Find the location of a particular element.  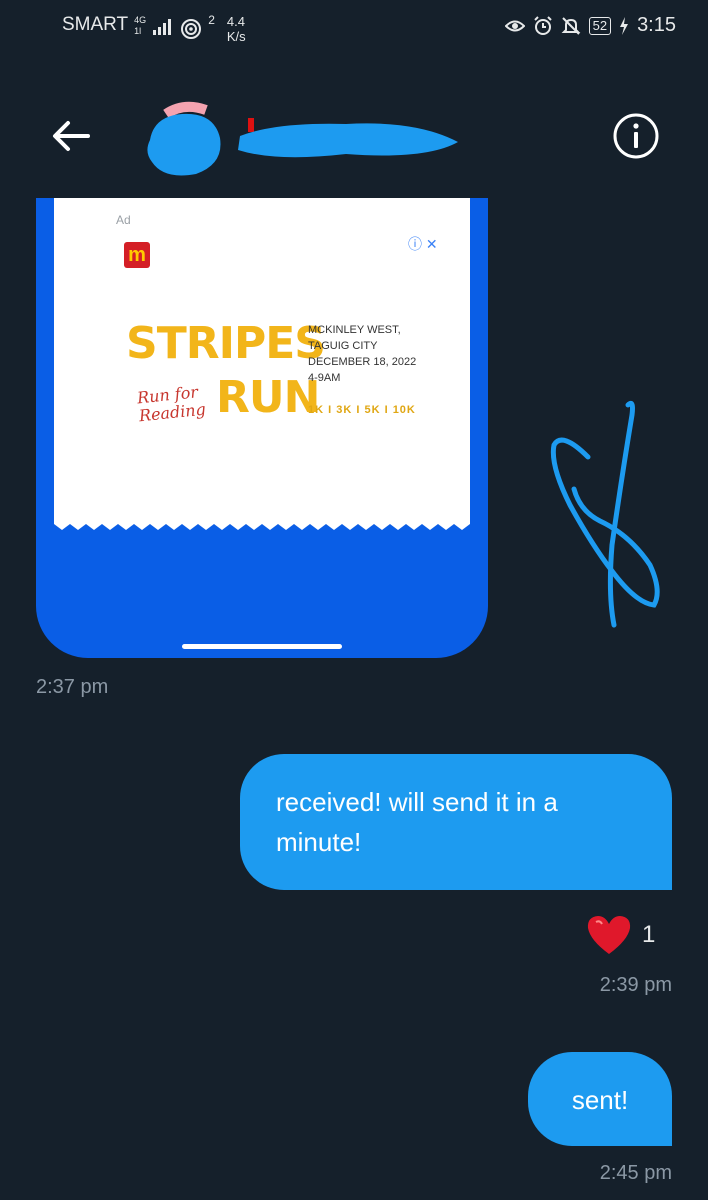

ad-date: DECEMBER 18, 2022 is located at coordinates (362, 362).